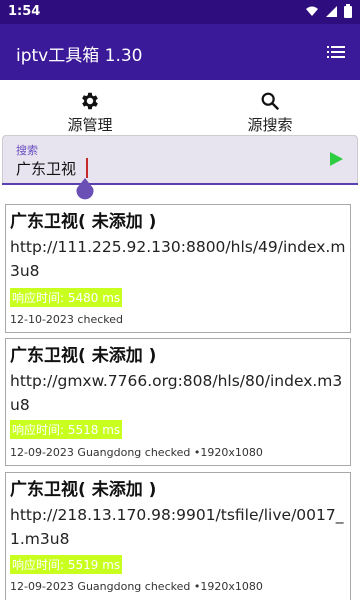  Describe the element at coordinates (66, 429) in the screenshot. I see `result-latency: 响应时间: 5518 ms` at that location.